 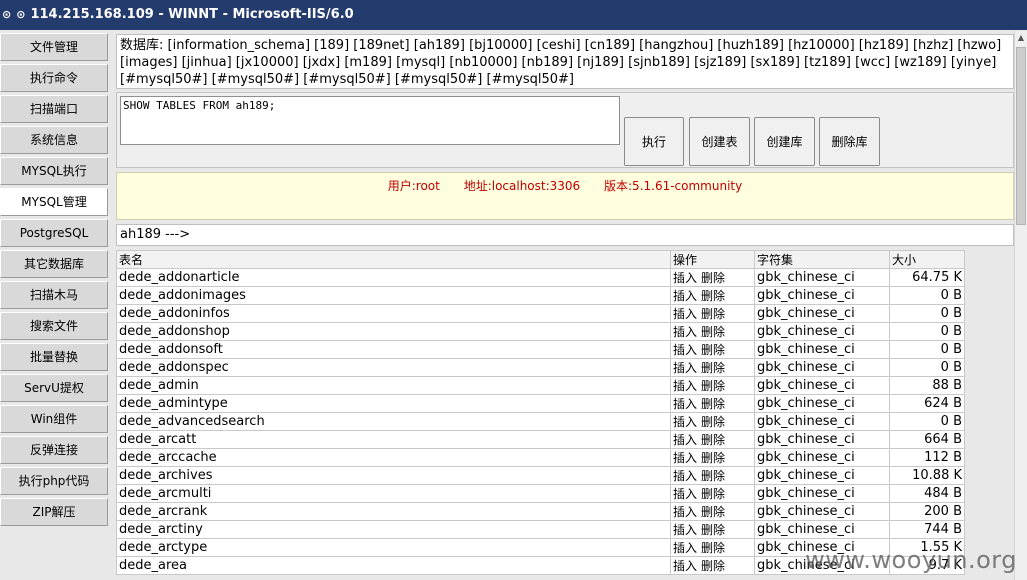 What do you see at coordinates (610, 45) in the screenshot?
I see `database-link: cn189` at bounding box center [610, 45].